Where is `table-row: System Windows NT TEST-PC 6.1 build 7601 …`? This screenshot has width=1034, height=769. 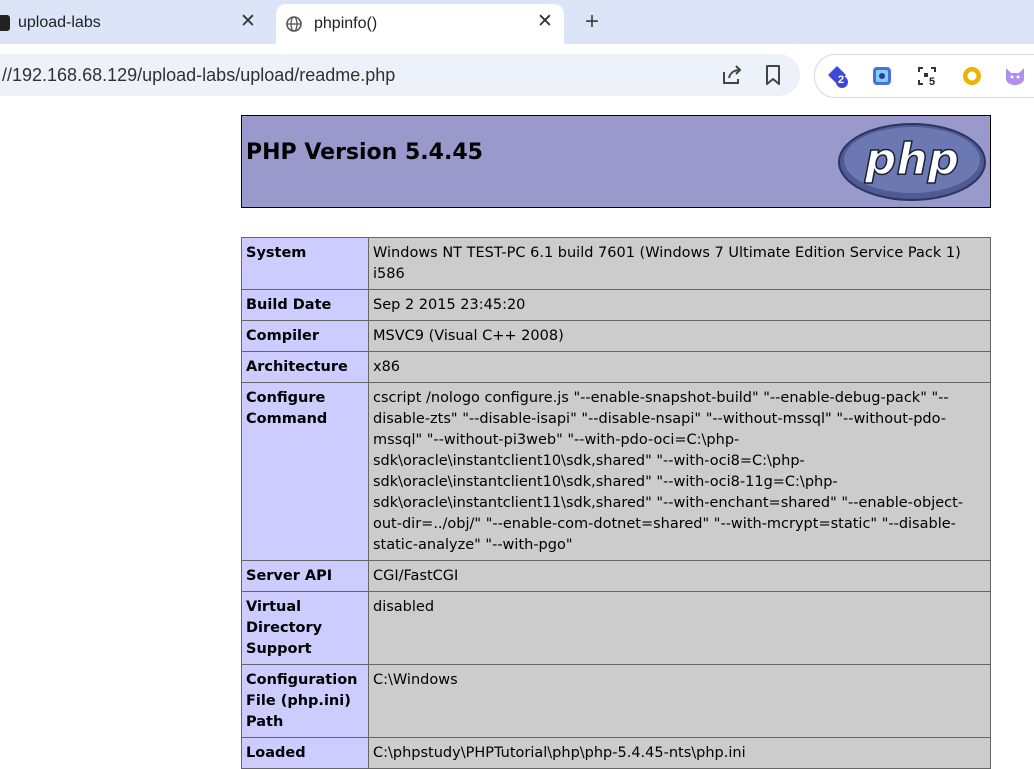 table-row: System Windows NT TEST-PC 6.1 build 7601 … is located at coordinates (616, 263).